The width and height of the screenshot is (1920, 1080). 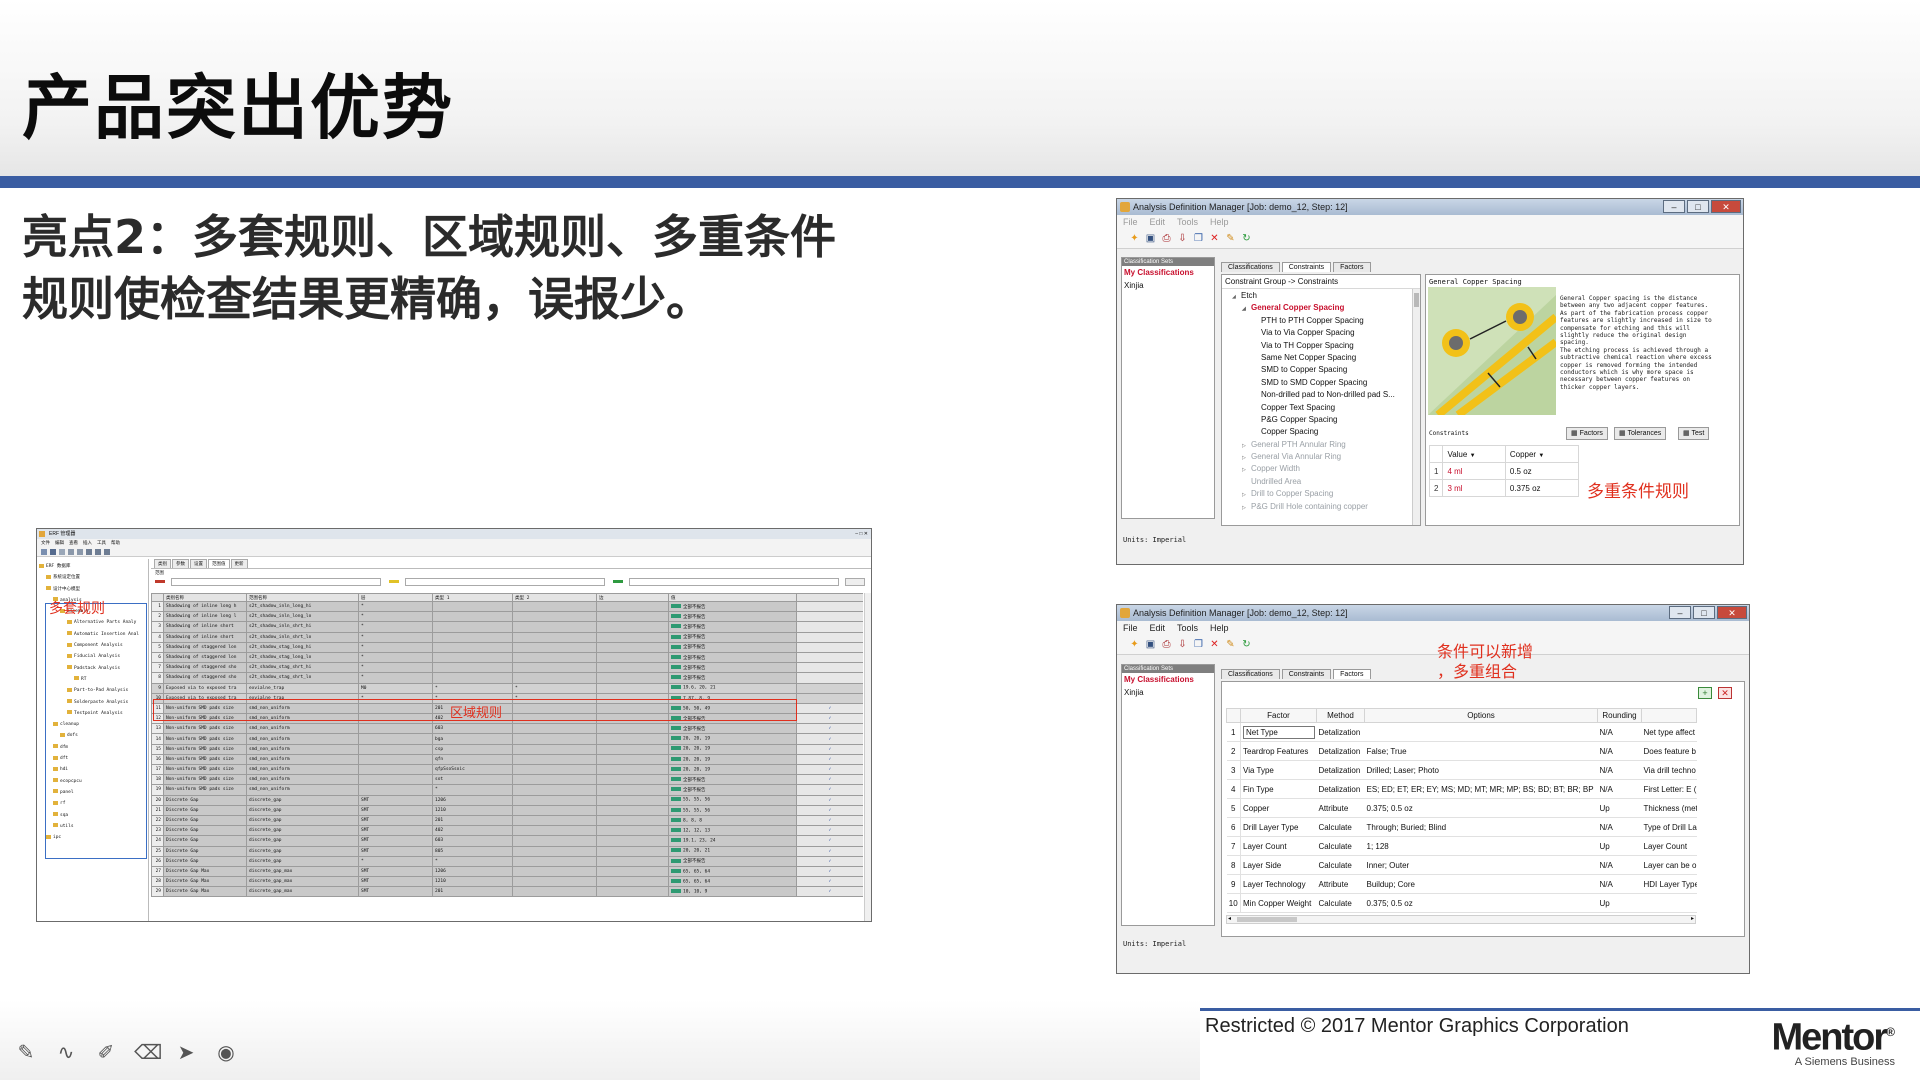 I want to click on constraint-tree-item: ▷ Drill to Copper Spacing, so click(x=1321, y=494).